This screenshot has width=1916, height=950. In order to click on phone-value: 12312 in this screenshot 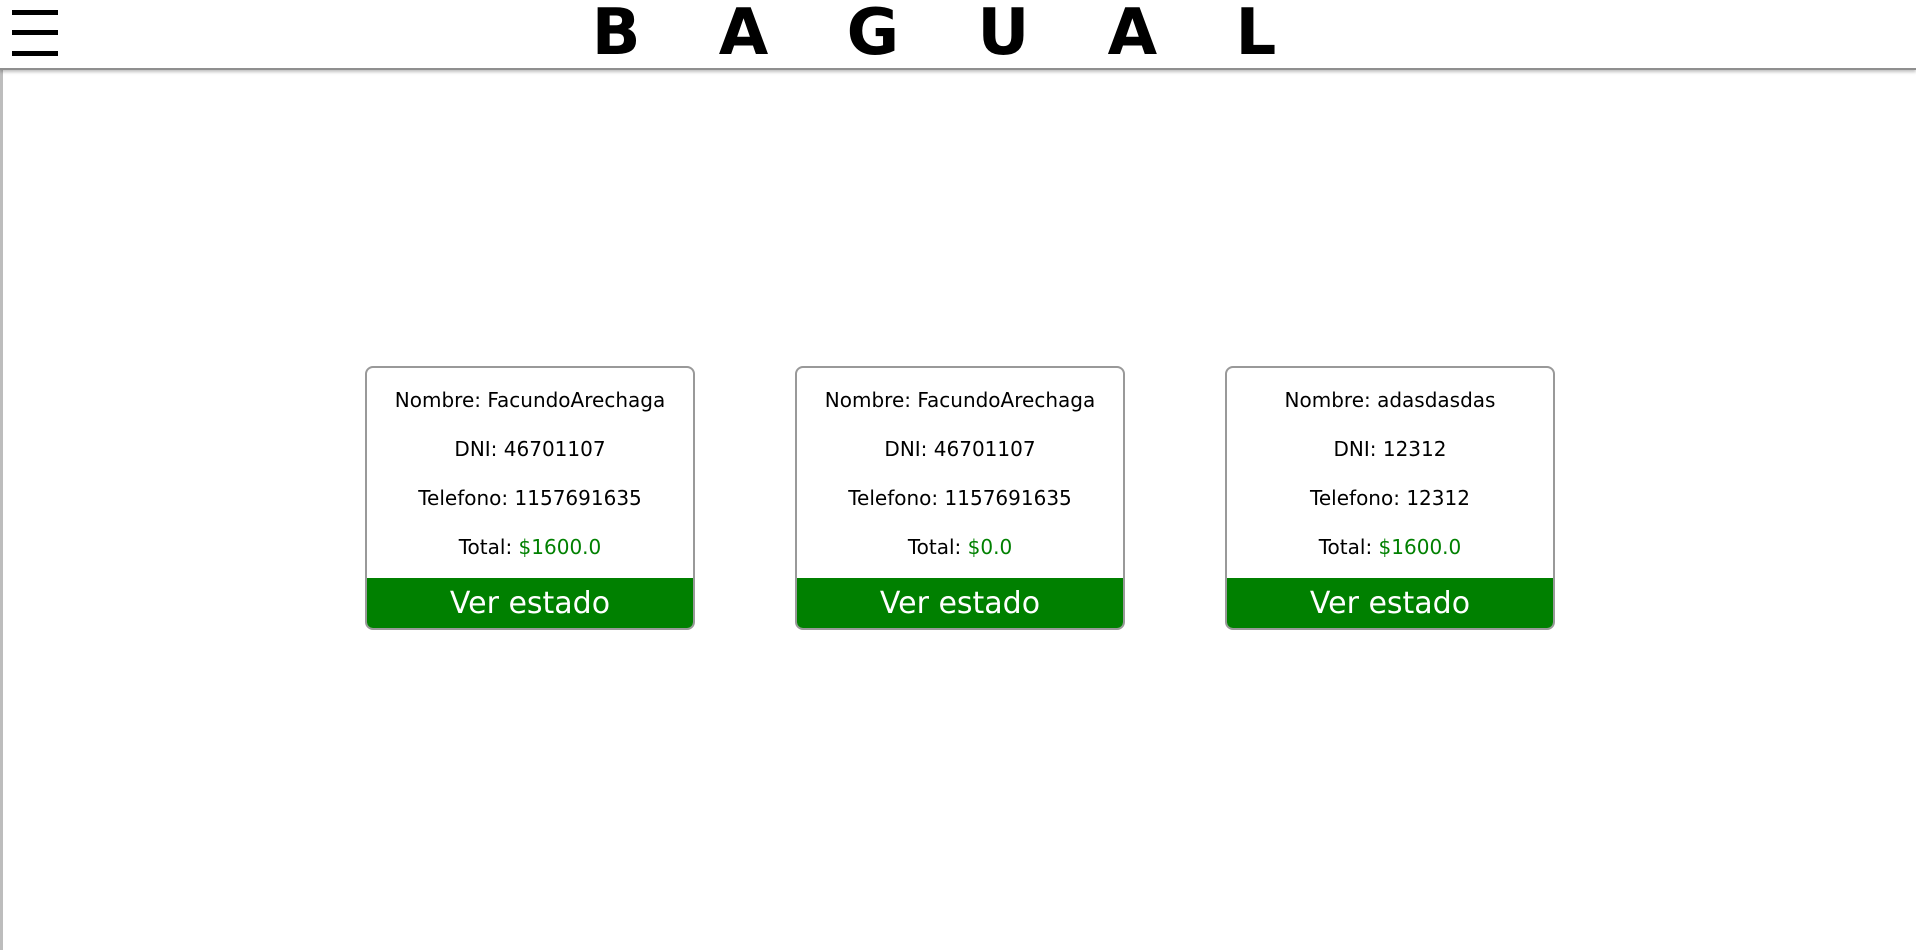, I will do `click(1438, 498)`.